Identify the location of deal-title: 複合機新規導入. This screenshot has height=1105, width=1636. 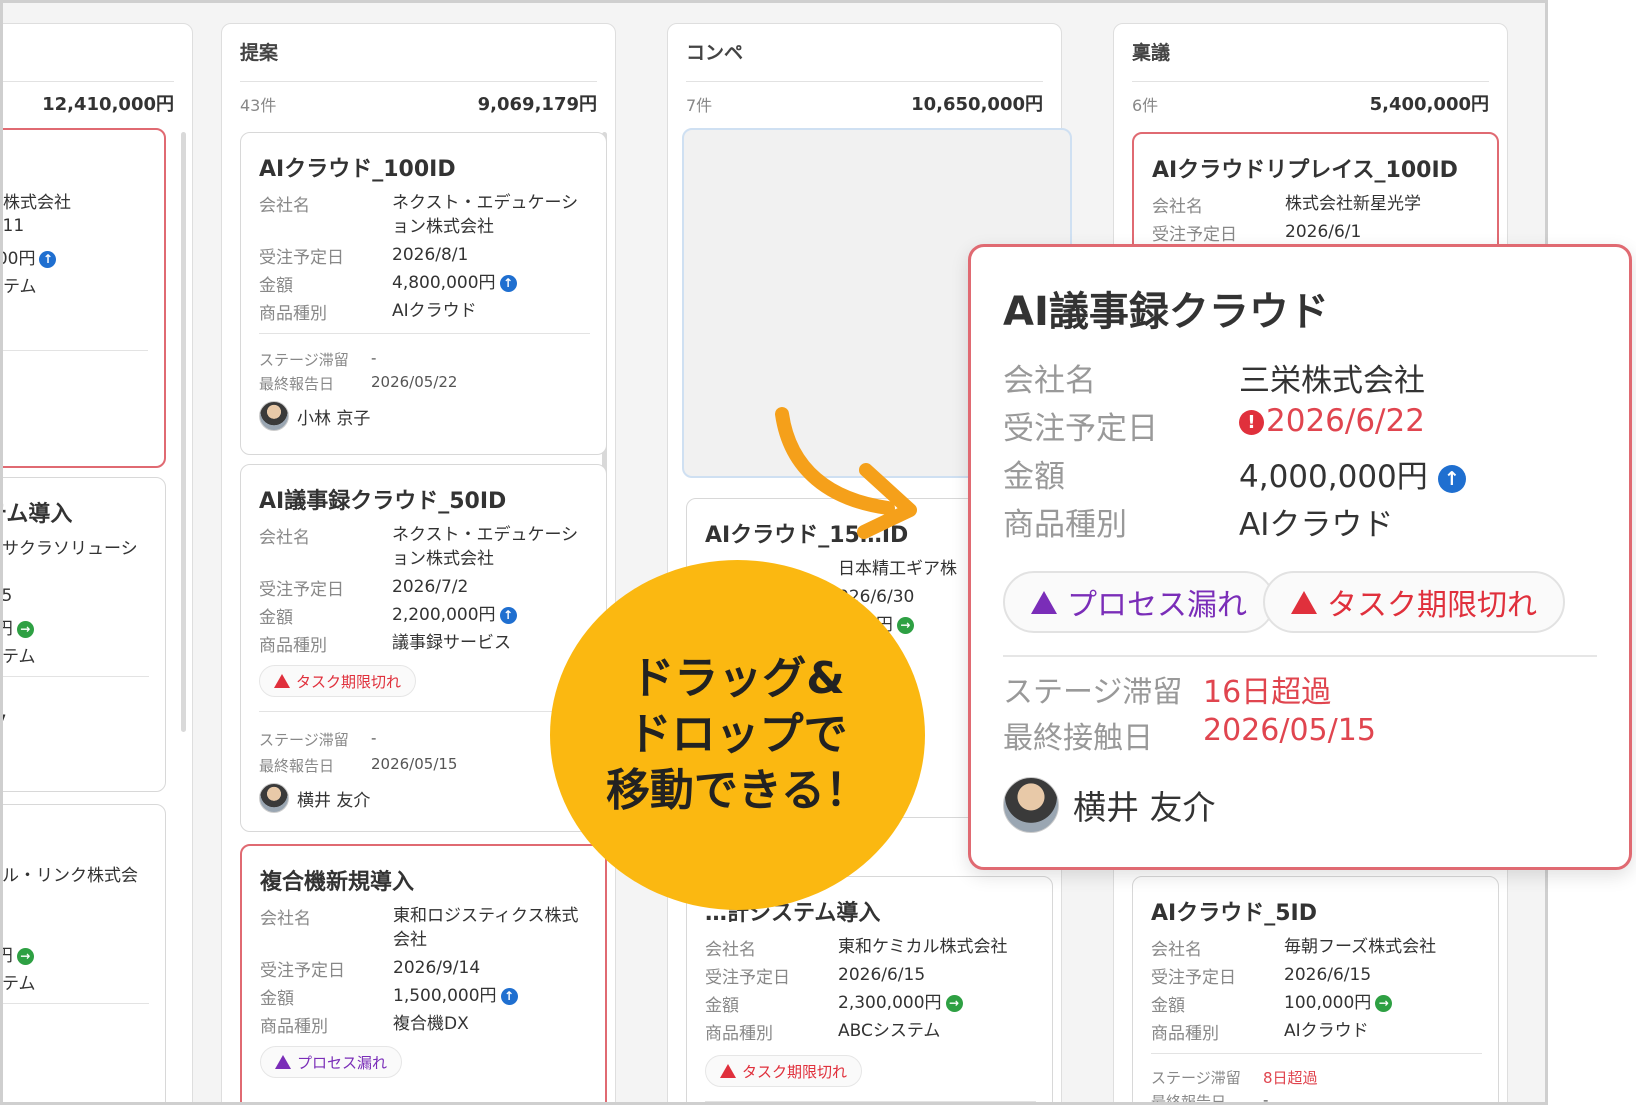
(337, 882).